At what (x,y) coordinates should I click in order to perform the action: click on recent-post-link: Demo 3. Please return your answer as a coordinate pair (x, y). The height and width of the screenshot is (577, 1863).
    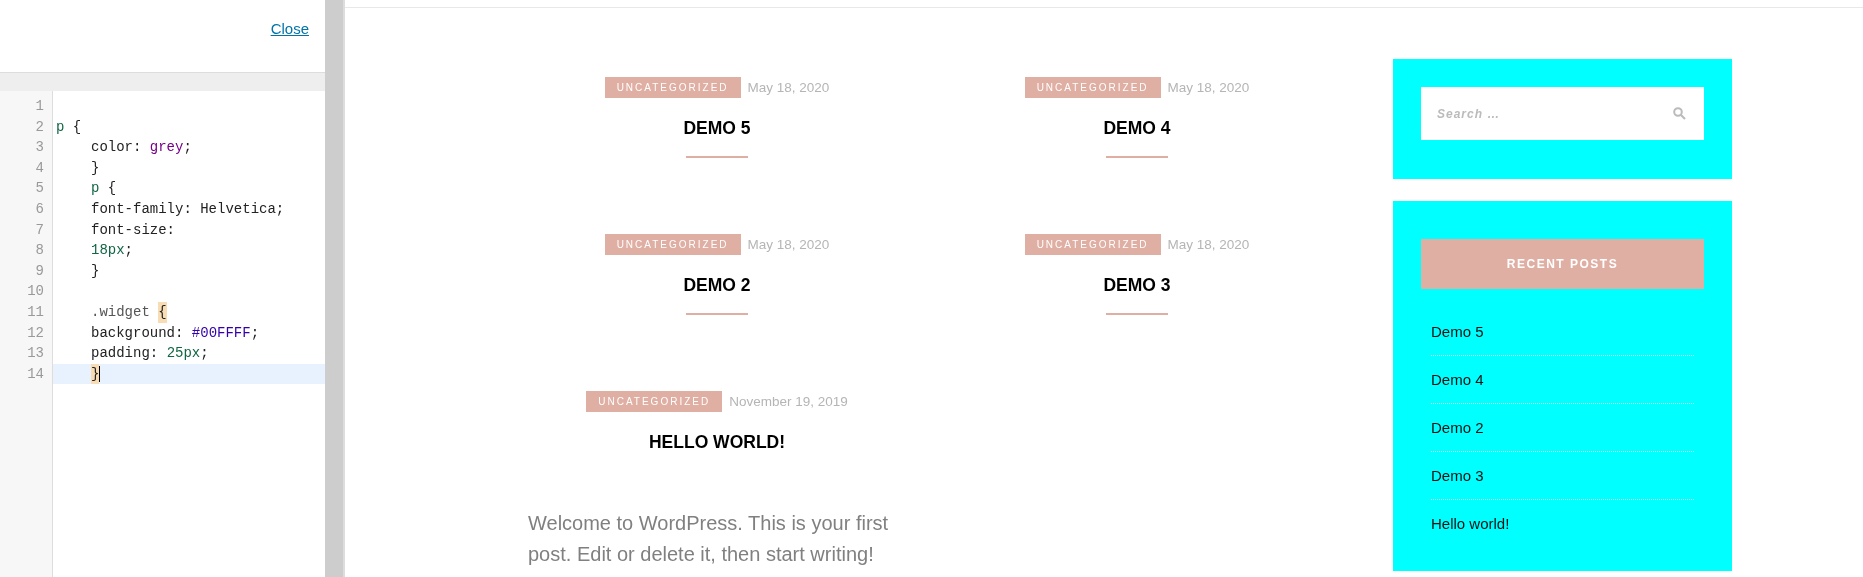
    Looking at the image, I should click on (1562, 476).